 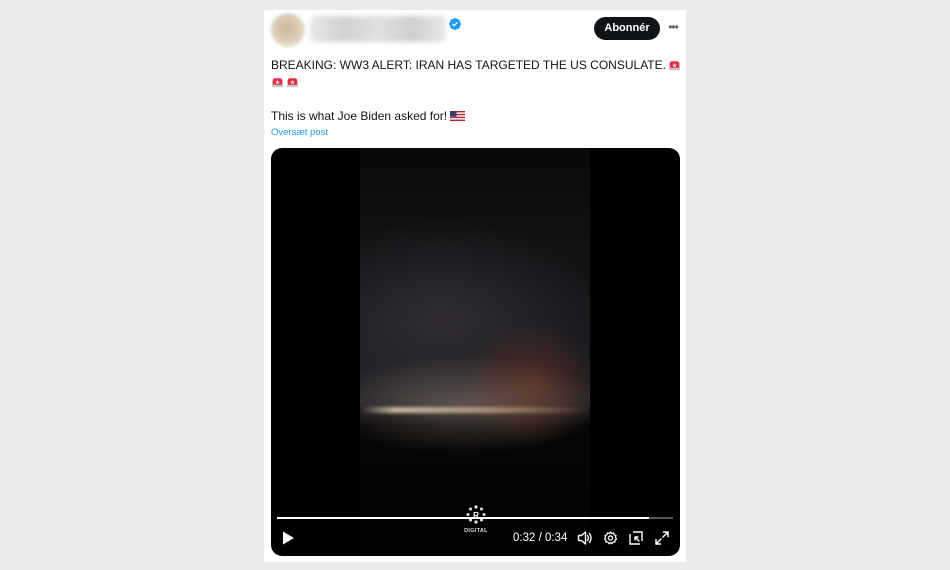 I want to click on tweet-line-emojis, so click(x=476, y=82).